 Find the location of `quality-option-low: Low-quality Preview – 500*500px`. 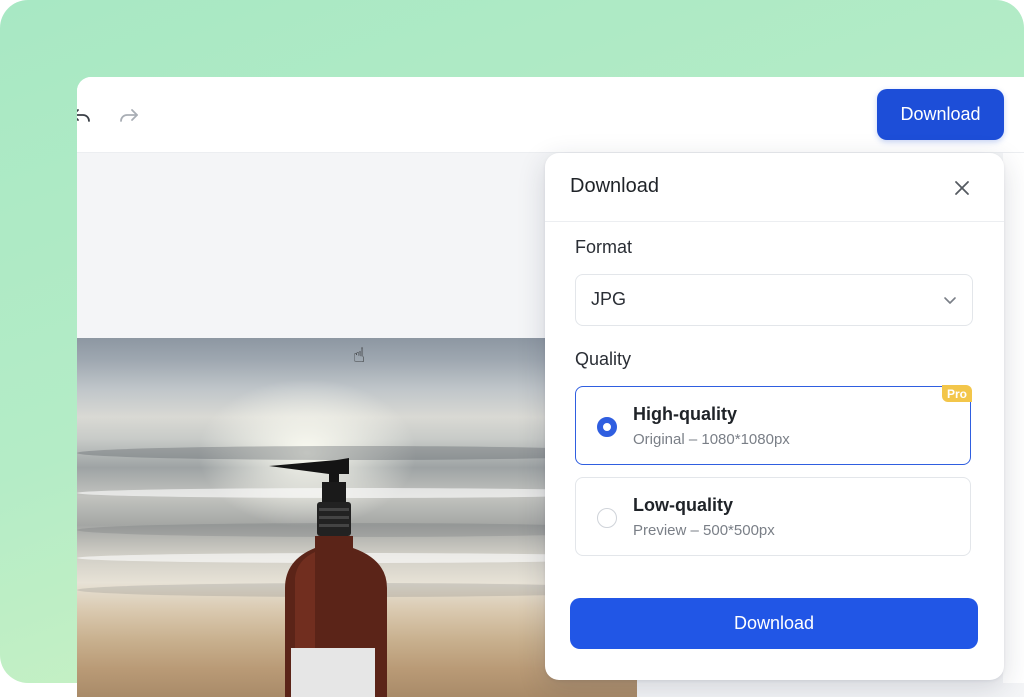

quality-option-low: Low-quality Preview – 500*500px is located at coordinates (773, 516).